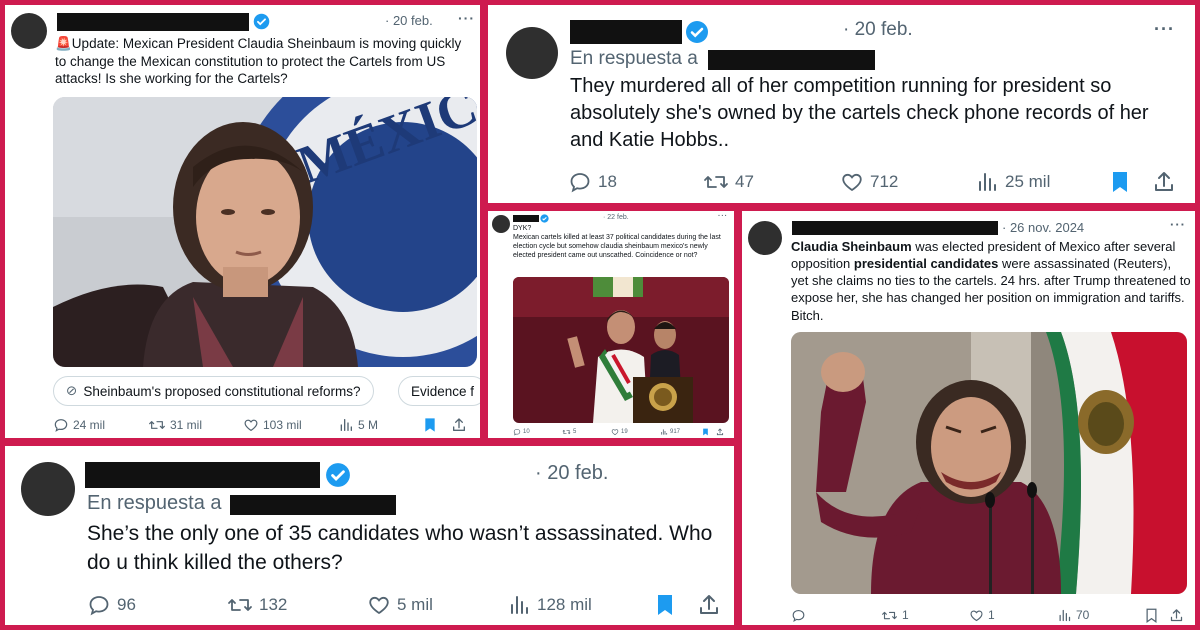 The image size is (1200, 630). I want to click on retweet-button: 47, so click(771, 182).